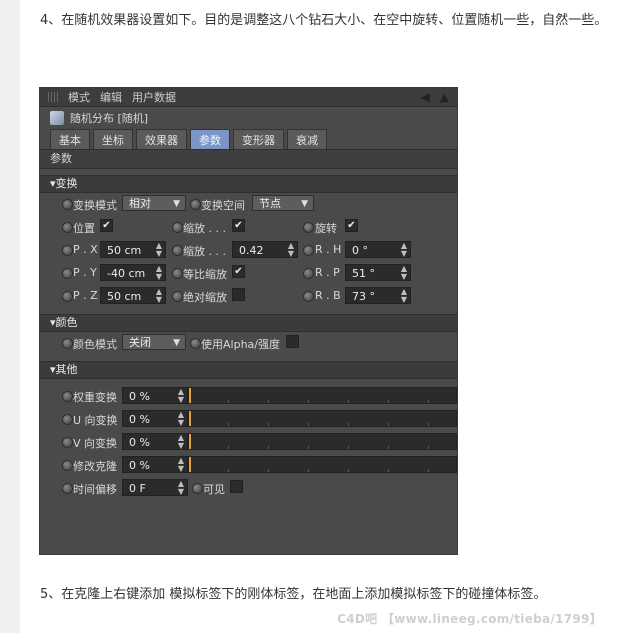  What do you see at coordinates (79, 97) in the screenshot?
I see `menu-mode: 模式` at bounding box center [79, 97].